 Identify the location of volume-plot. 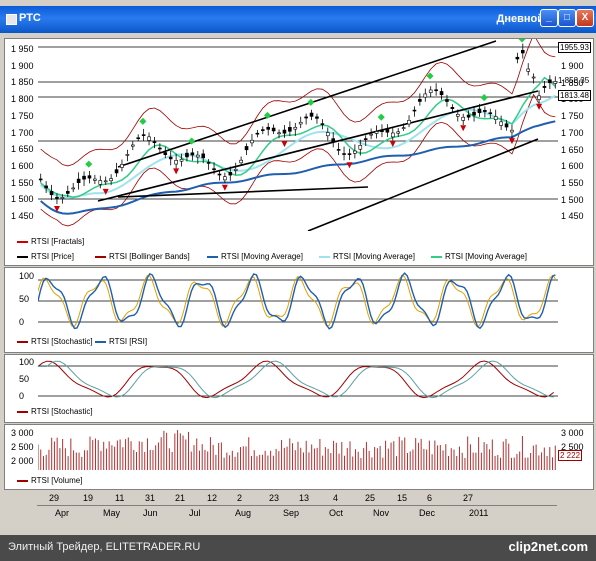
(298, 449).